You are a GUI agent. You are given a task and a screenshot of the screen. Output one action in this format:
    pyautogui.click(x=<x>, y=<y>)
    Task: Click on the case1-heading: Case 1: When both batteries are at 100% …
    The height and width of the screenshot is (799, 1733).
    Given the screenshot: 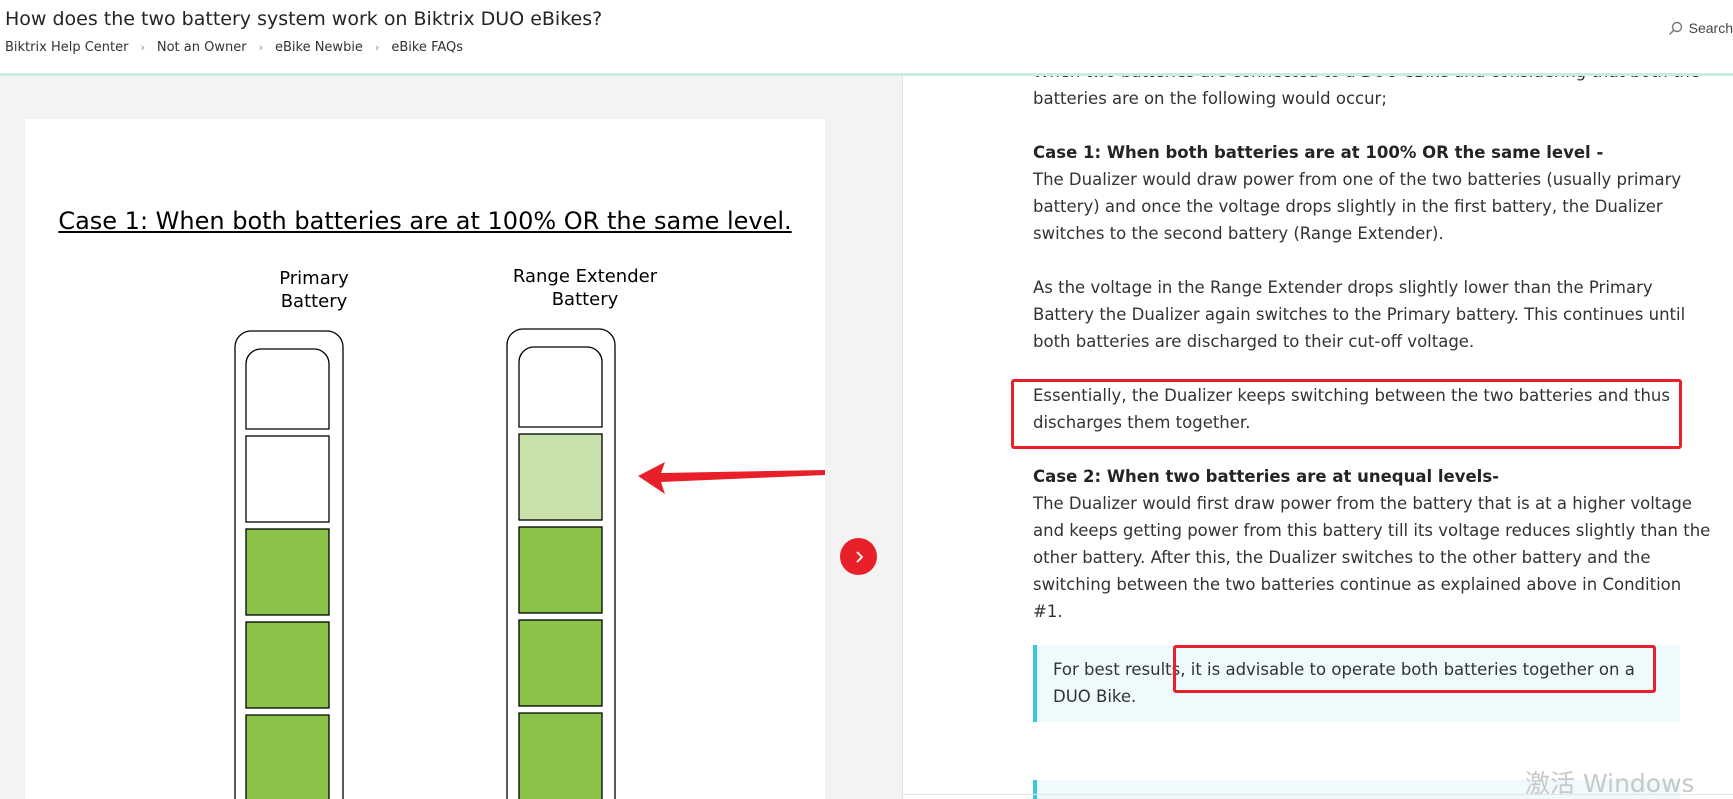 What is the action you would take?
    pyautogui.click(x=1318, y=152)
    